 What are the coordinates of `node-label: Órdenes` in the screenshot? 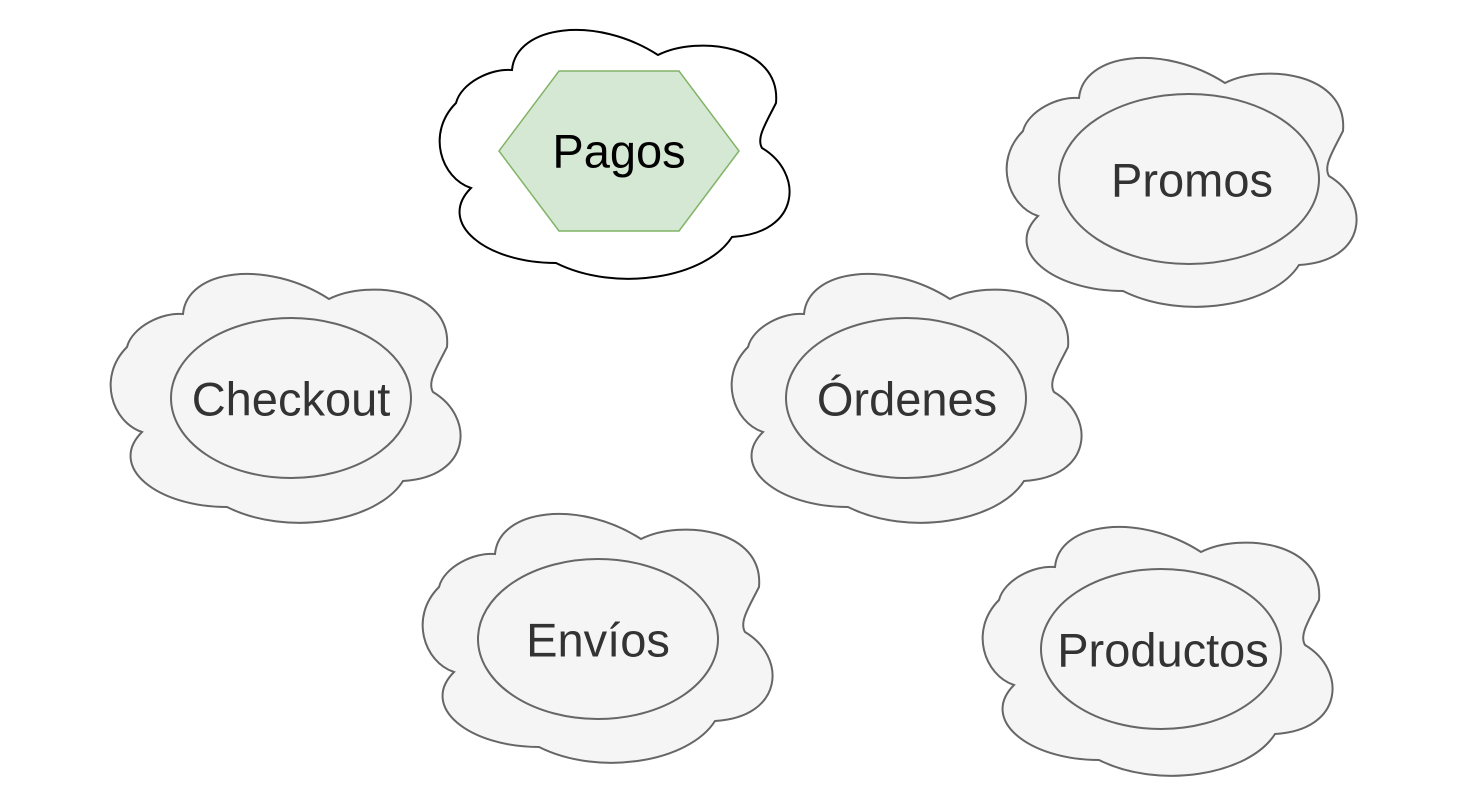 It's located at (907, 399).